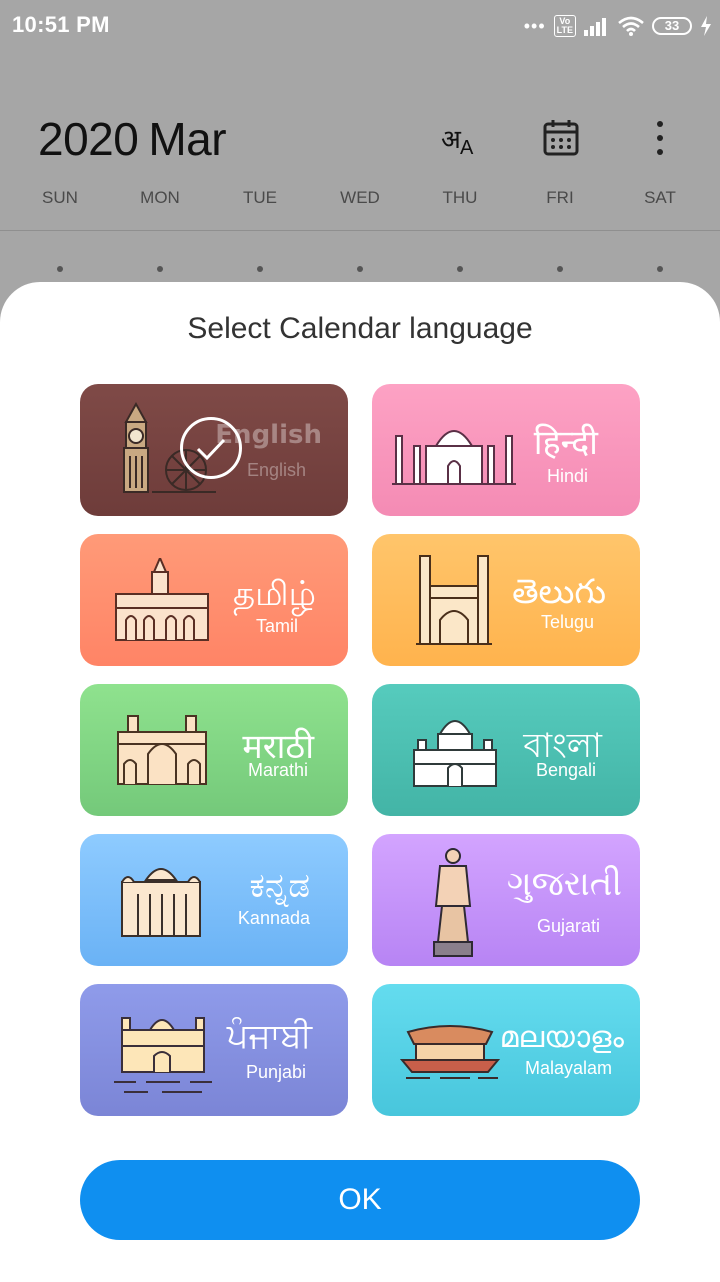 The image size is (720, 1282). I want to click on language-card-english: English English, so click(214, 450).